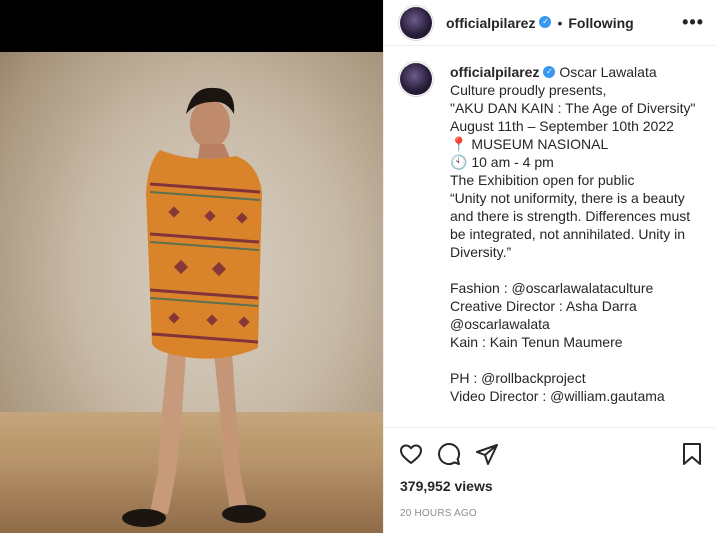 Image resolution: width=716 pixels, height=533 pixels. I want to click on caption-line: 🕙 10 am - 4 pm, so click(502, 162).